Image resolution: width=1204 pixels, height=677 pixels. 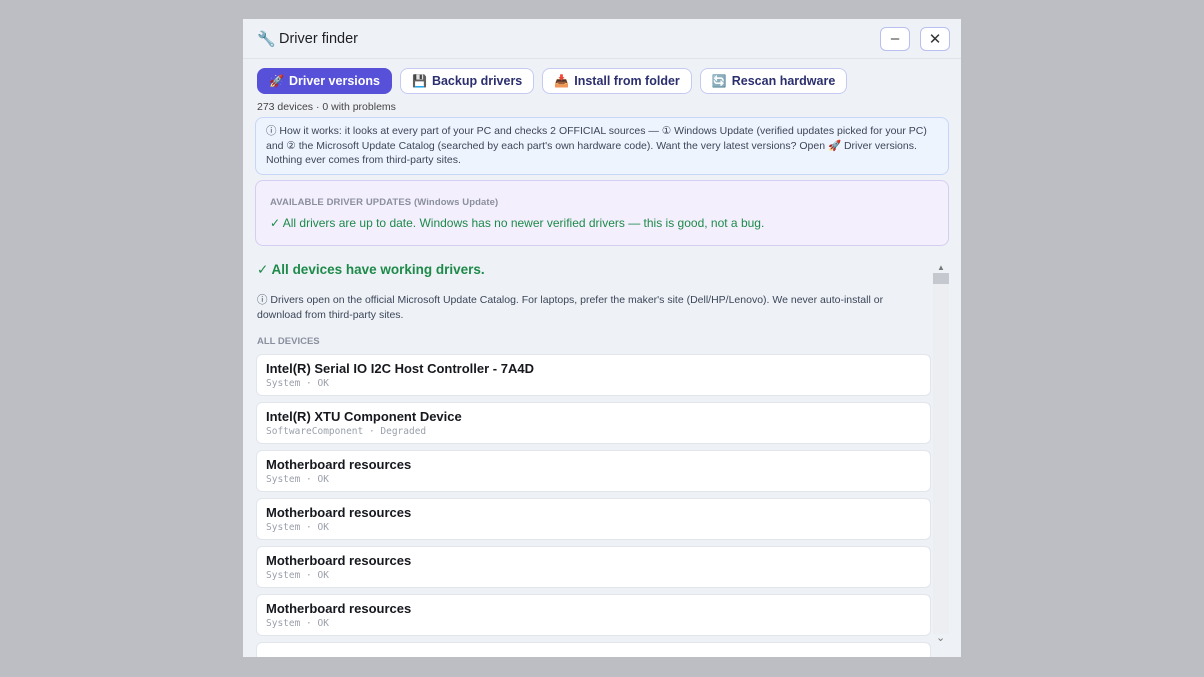 I want to click on rocket-icon: 🚀, so click(x=276, y=81).